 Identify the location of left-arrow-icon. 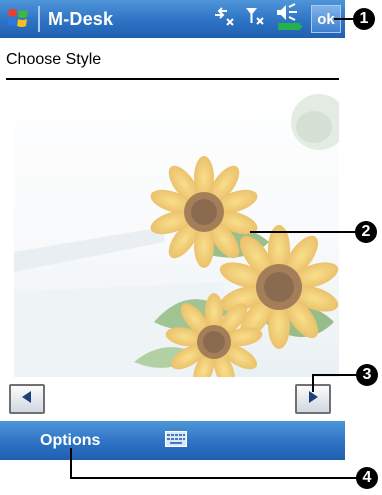
(27, 399).